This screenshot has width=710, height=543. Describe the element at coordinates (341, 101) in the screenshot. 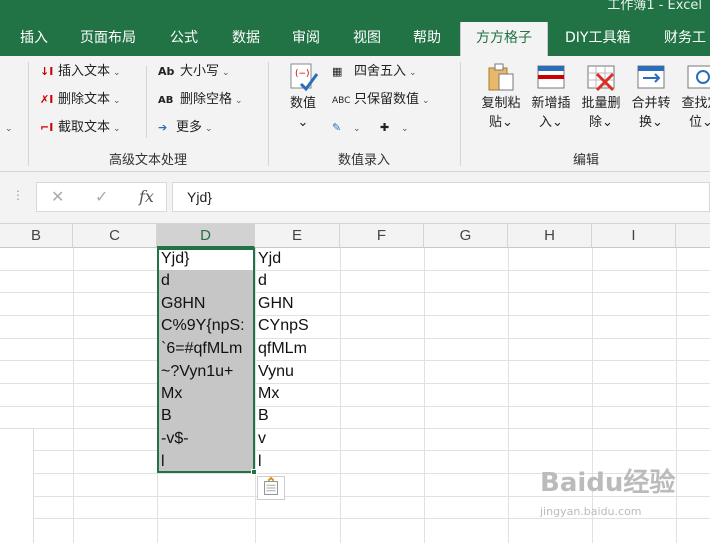

I see `keep-value-icon: ABC` at that location.